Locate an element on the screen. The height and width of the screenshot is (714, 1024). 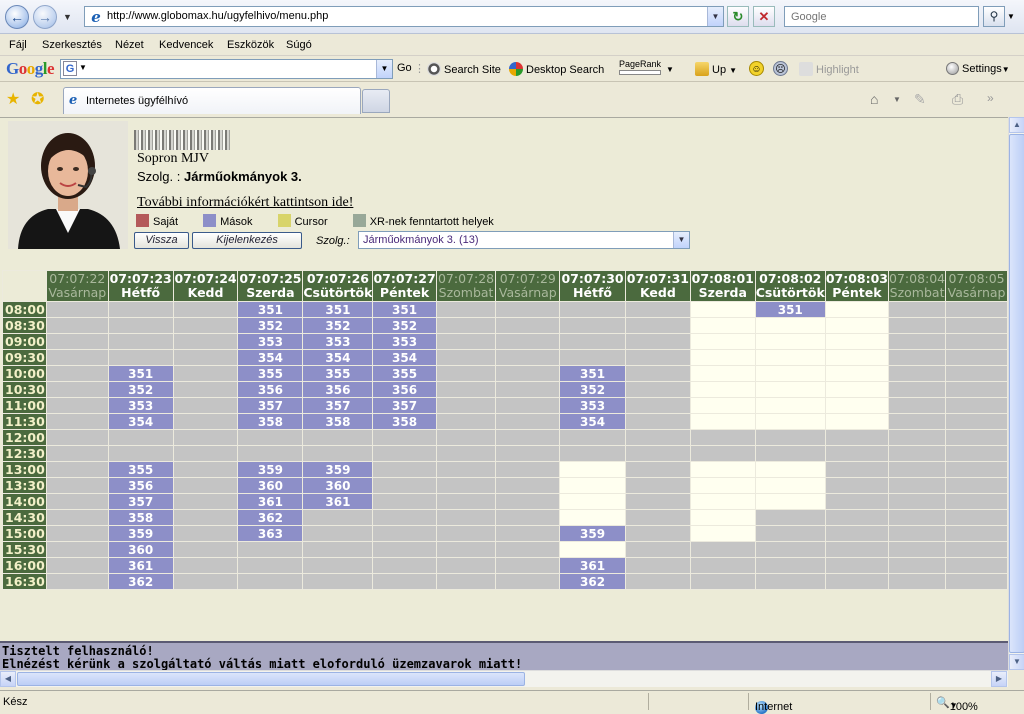
google-g-icon: G is located at coordinates (70, 68).